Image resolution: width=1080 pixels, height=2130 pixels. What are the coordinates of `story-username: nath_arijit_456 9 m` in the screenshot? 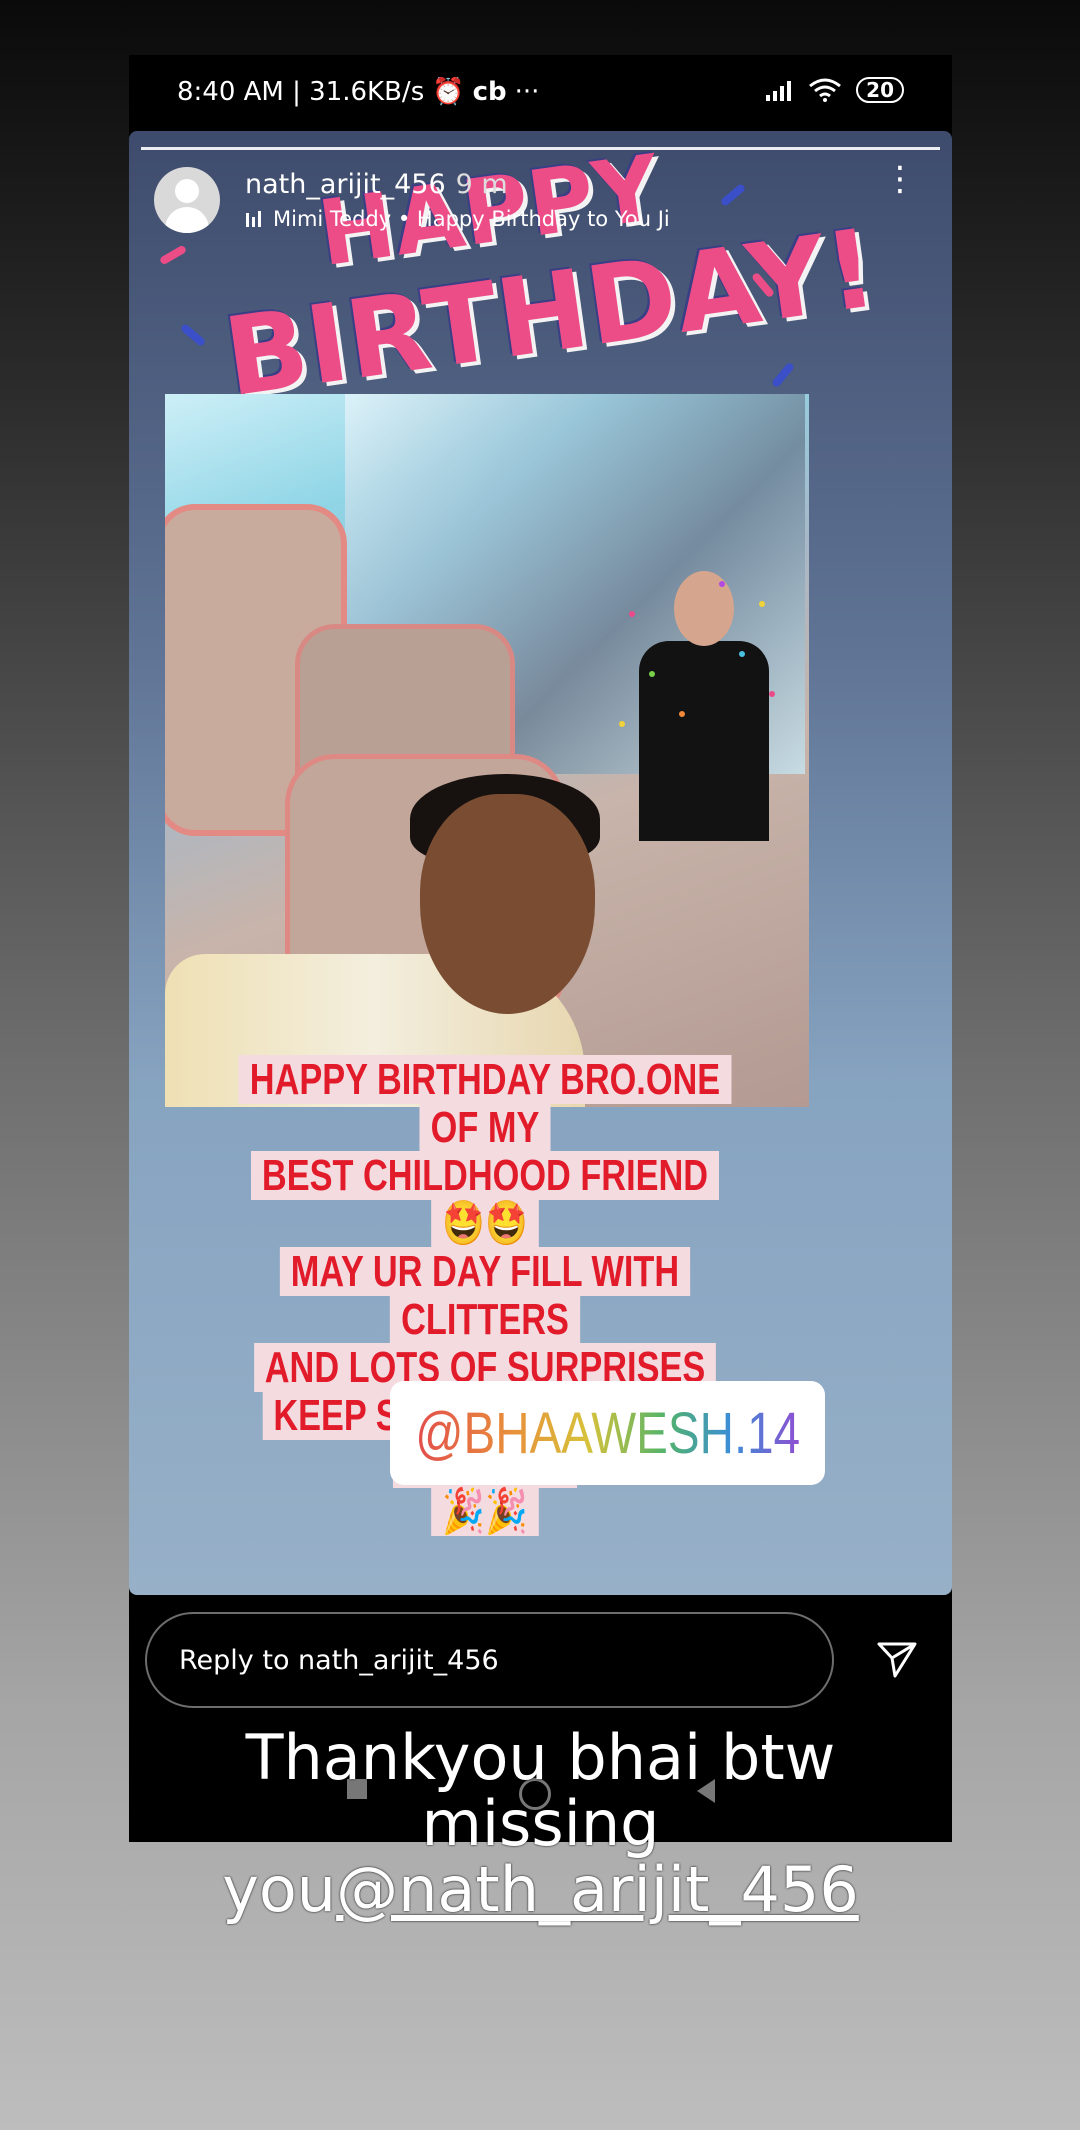 It's located at (376, 184).